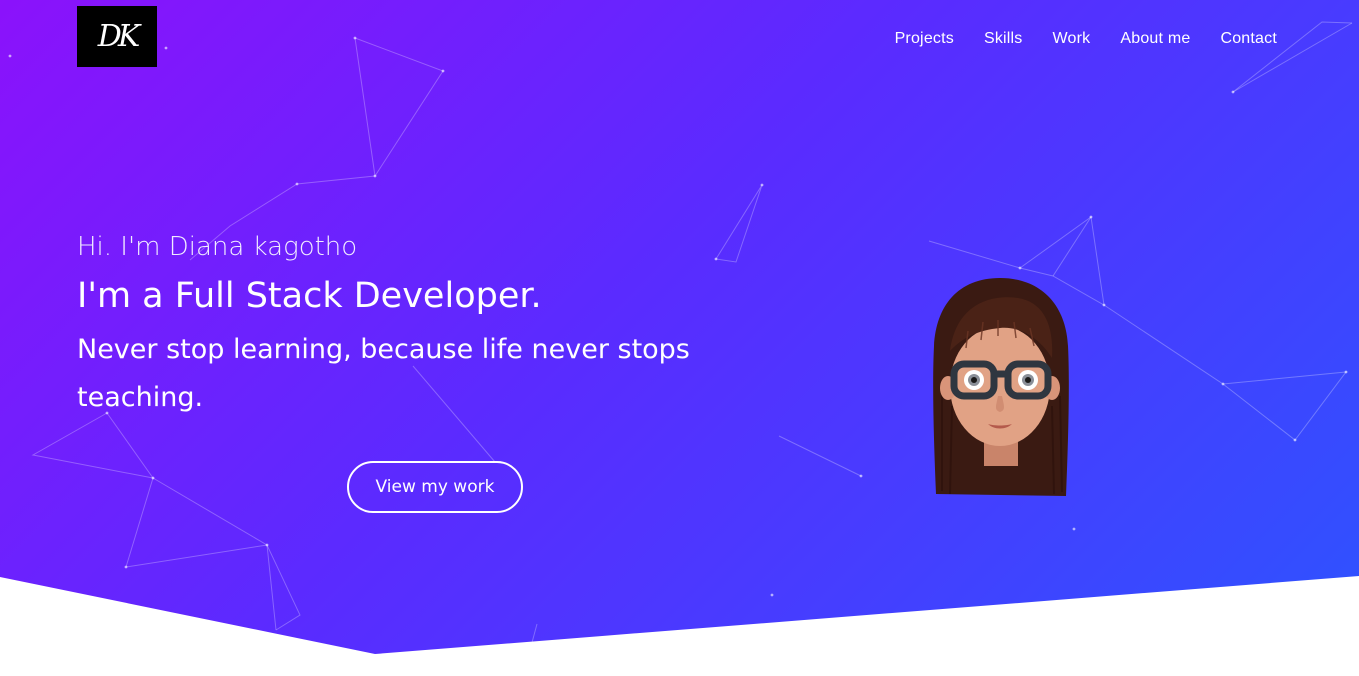  Describe the element at coordinates (1003, 39) in the screenshot. I see `nav-link-skills: Skills` at that location.